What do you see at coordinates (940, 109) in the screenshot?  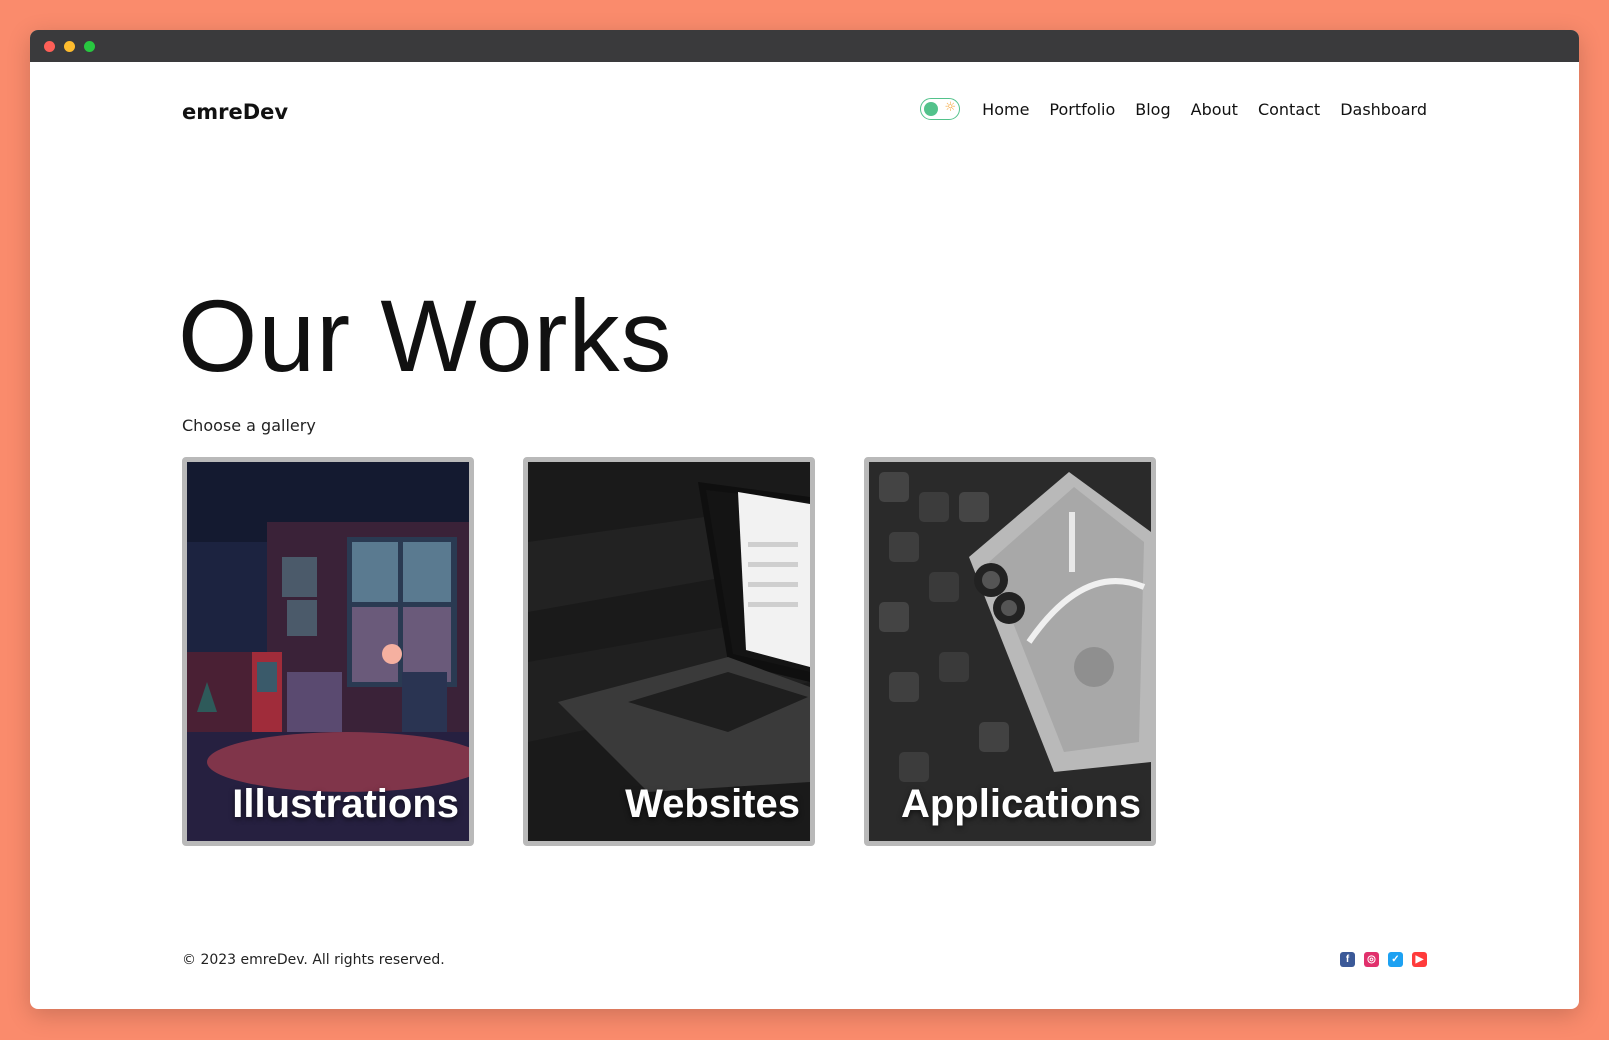 I see `theme-toggle: ☼` at bounding box center [940, 109].